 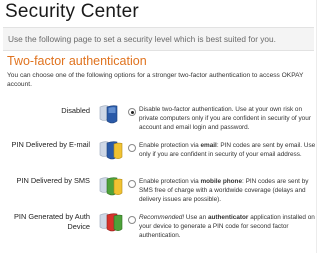 I want to click on option-label: Disabled, so click(x=75, y=110).